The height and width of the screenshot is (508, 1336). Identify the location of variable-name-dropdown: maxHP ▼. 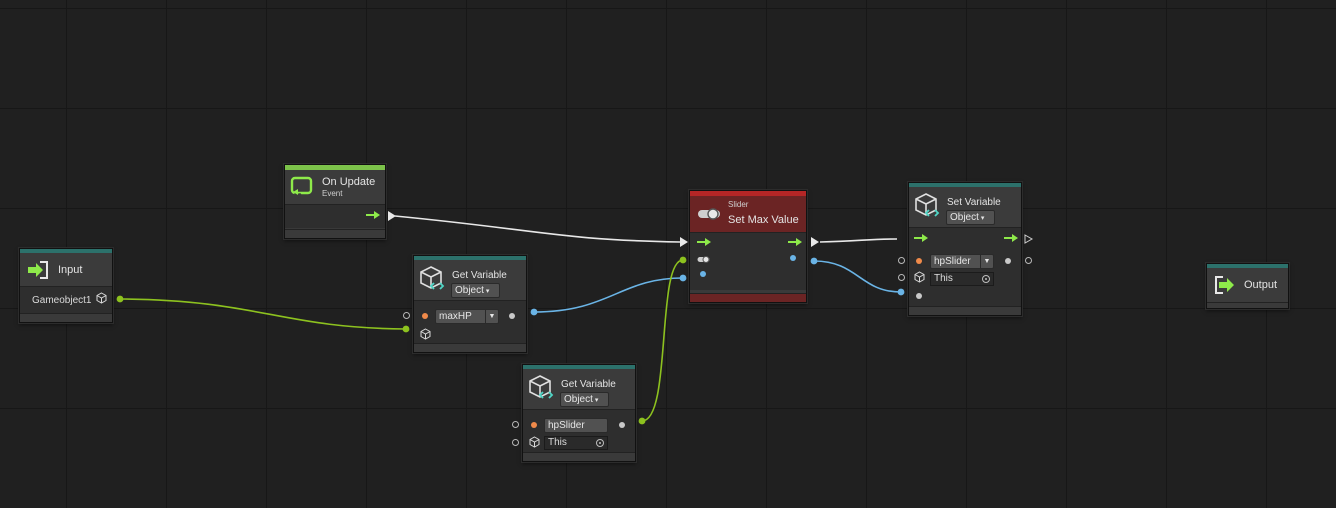
(467, 316).